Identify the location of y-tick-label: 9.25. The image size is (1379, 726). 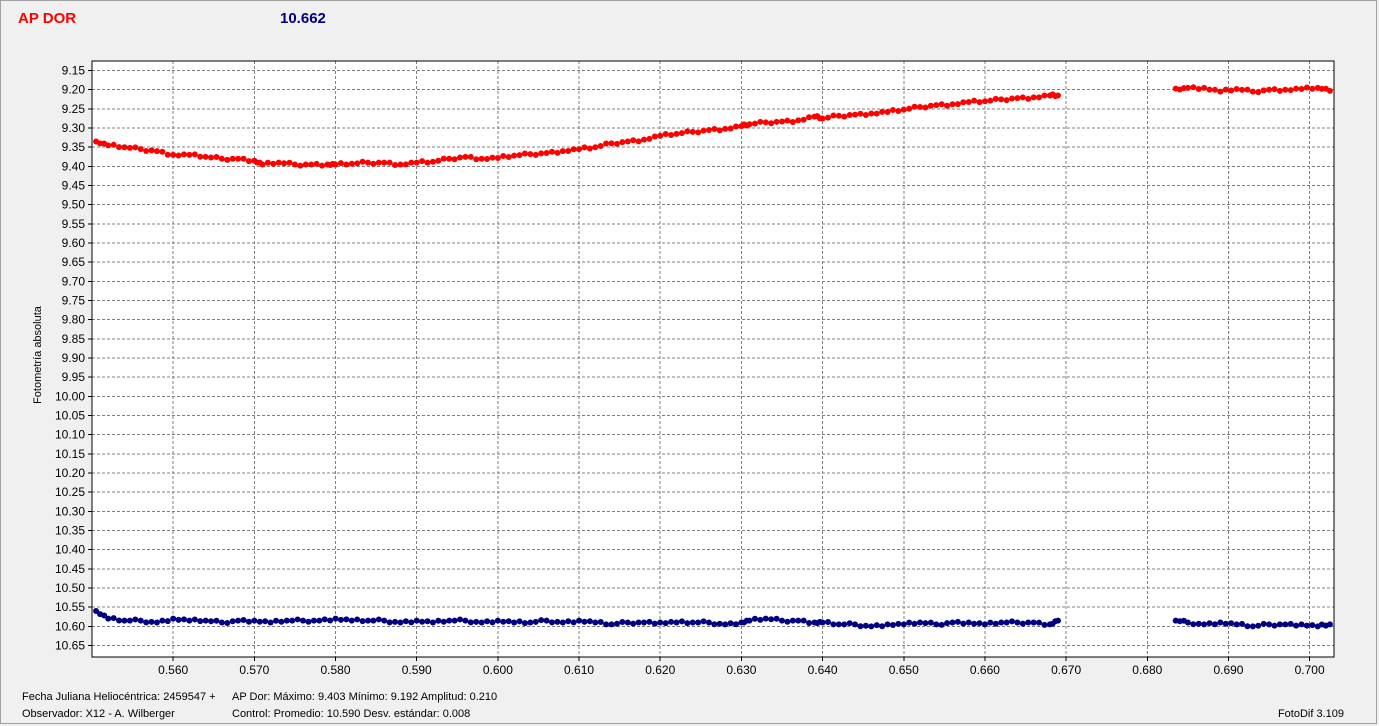
(74, 109).